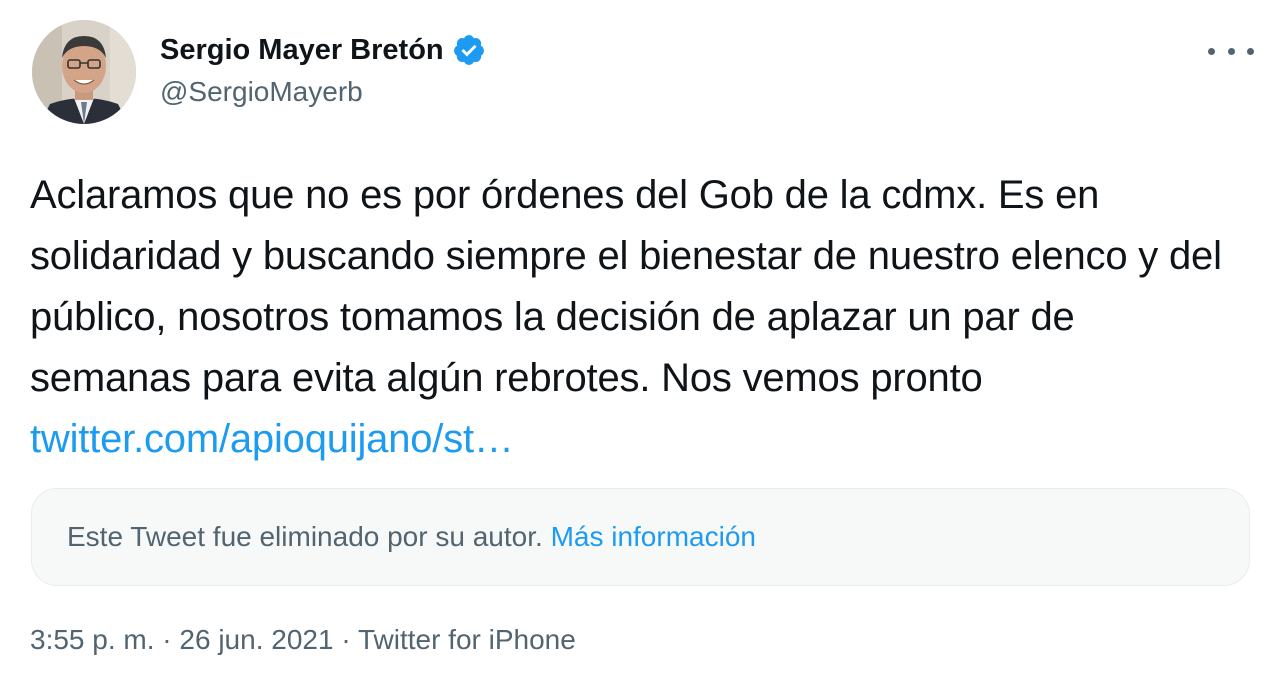 This screenshot has width=1280, height=697. I want to click on display-name: Sergio Mayer Bretón, so click(302, 50).